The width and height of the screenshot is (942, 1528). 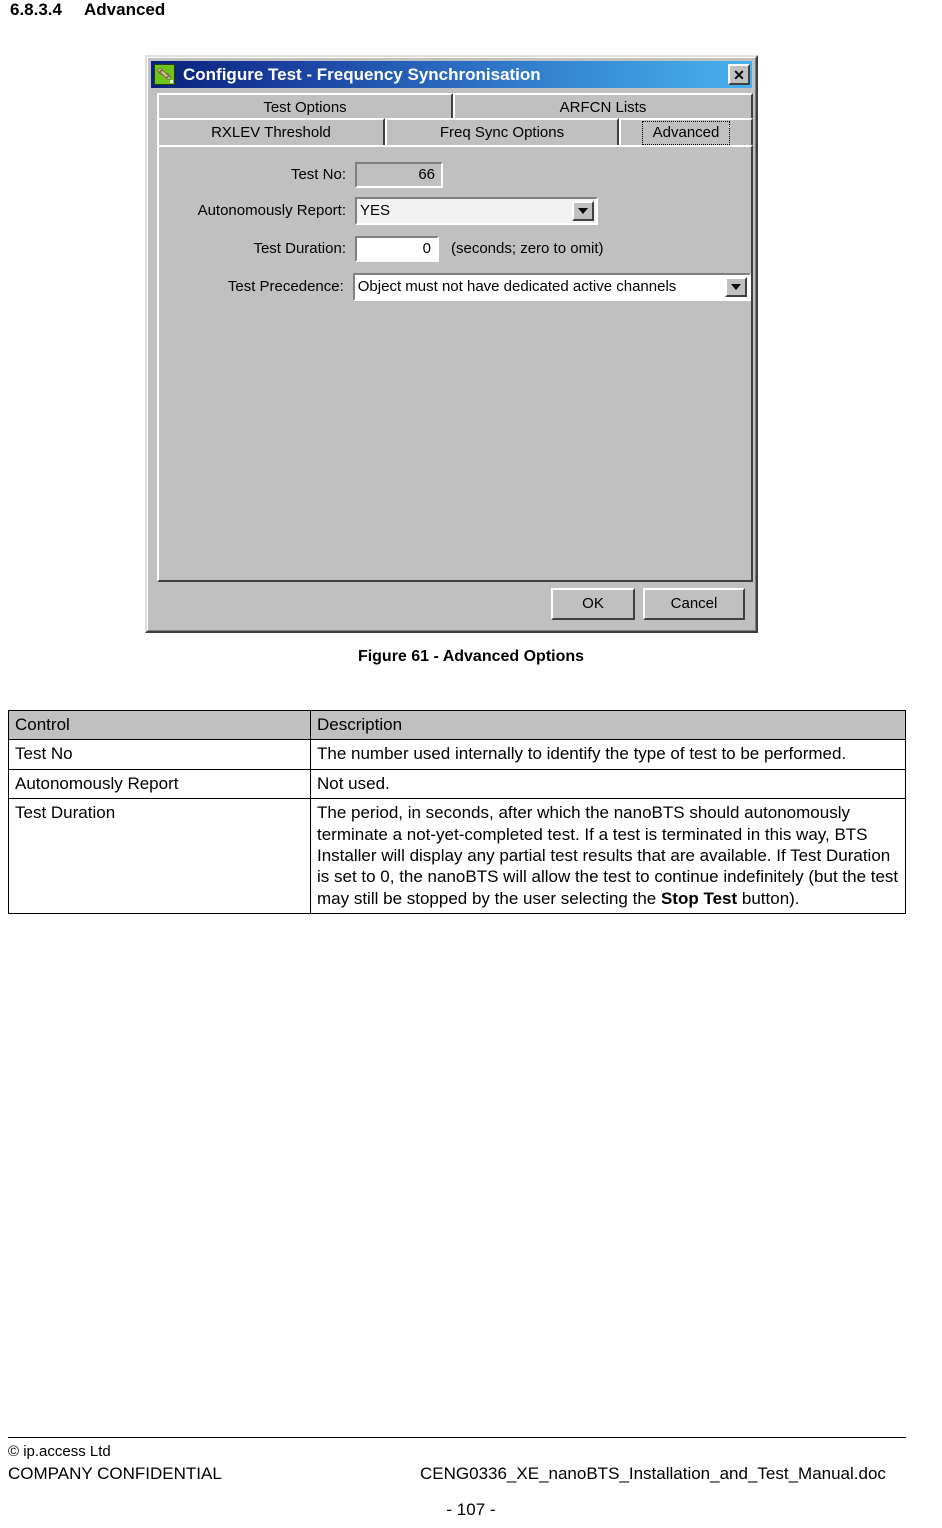 I want to click on cell-control: Autonomously Report, so click(x=159, y=784).